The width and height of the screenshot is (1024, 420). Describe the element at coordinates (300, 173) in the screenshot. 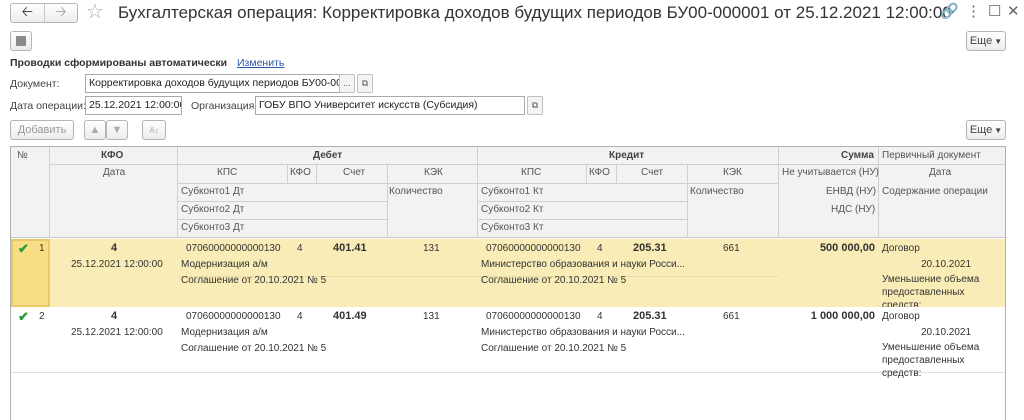

I see `col-dt-kfo: КФО` at that location.